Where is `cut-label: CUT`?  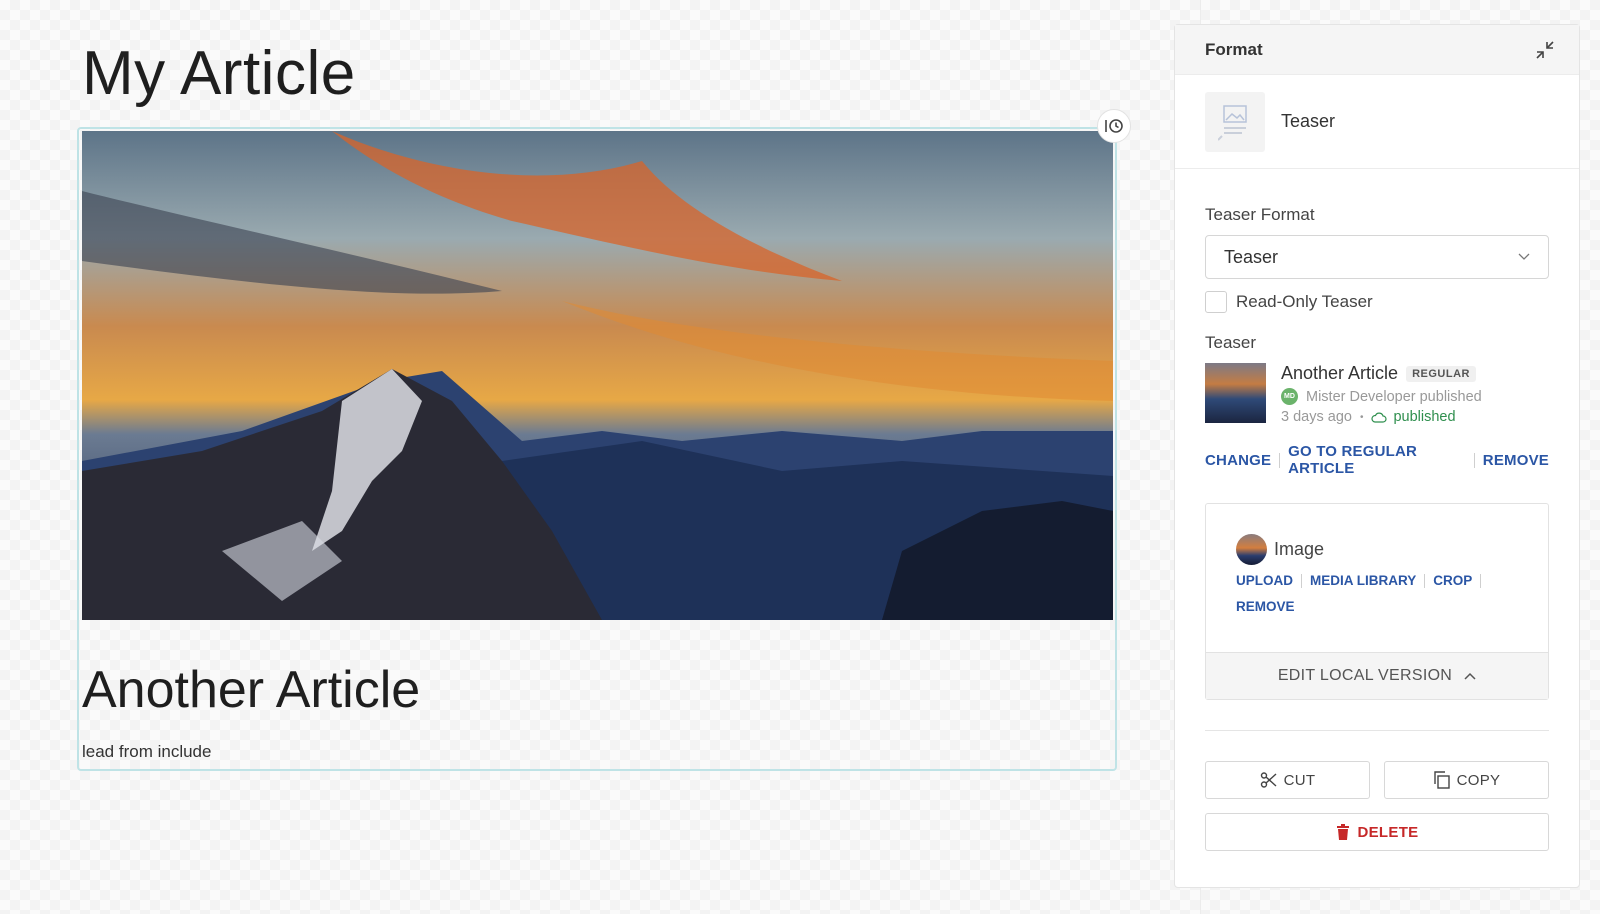 cut-label: CUT is located at coordinates (1299, 780).